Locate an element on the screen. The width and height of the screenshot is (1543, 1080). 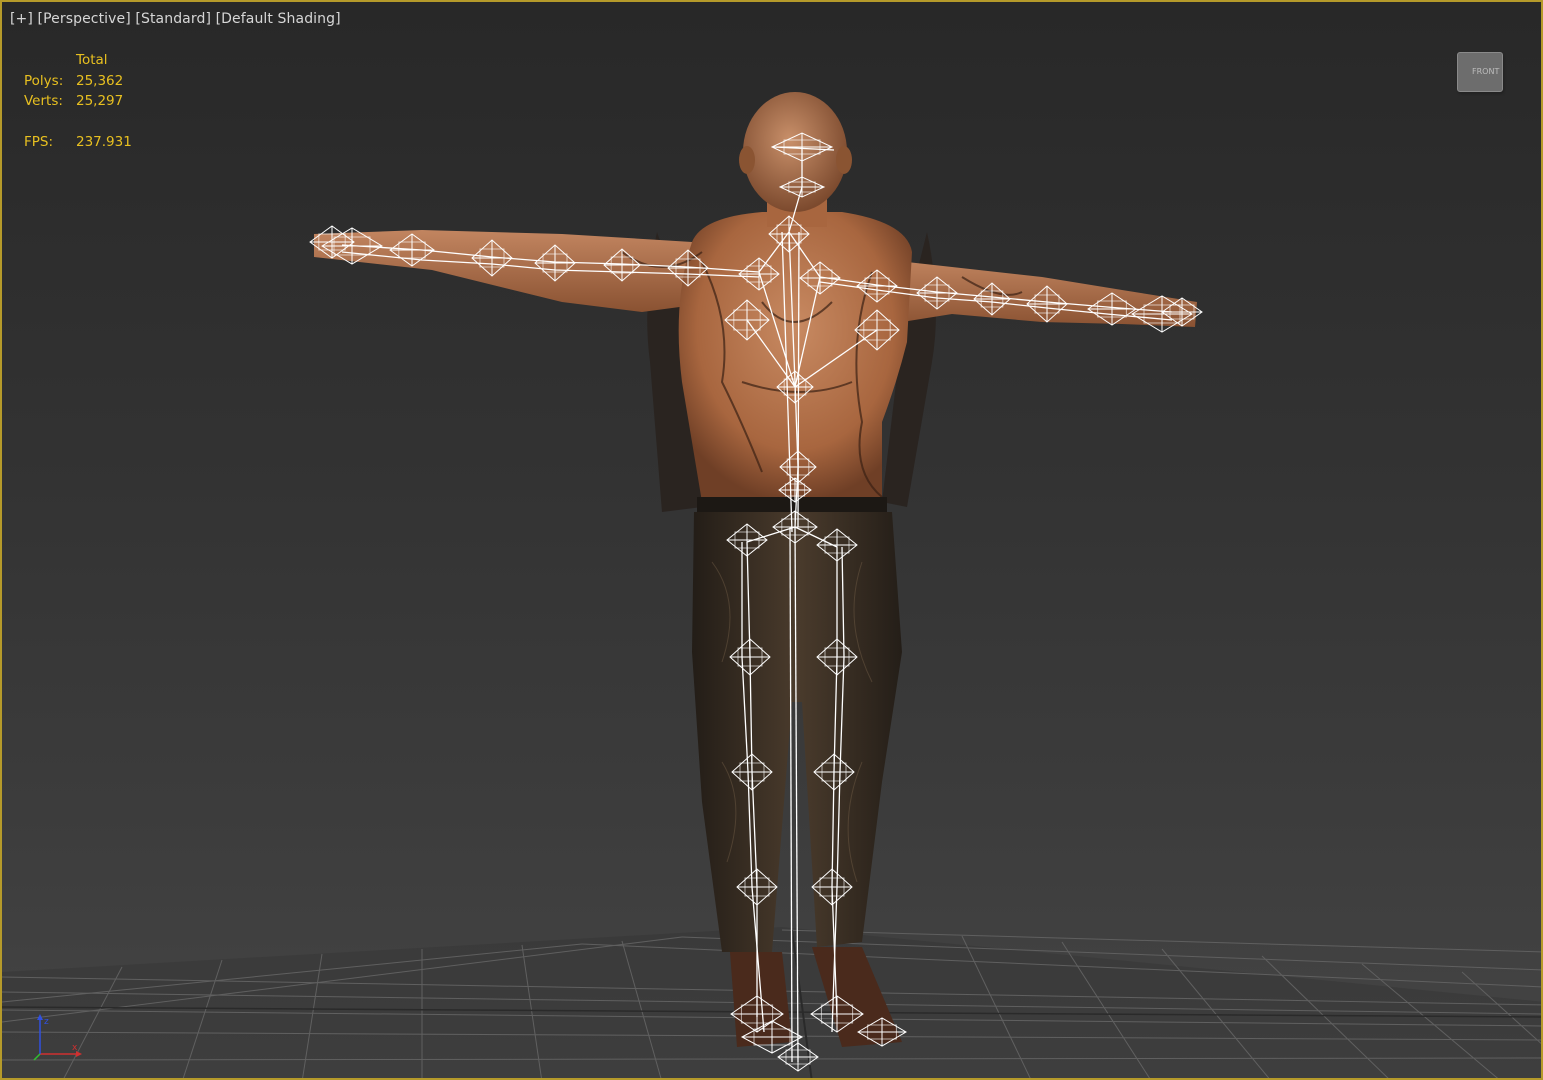
stats-fps-label: FPS: is located at coordinates (39, 141).